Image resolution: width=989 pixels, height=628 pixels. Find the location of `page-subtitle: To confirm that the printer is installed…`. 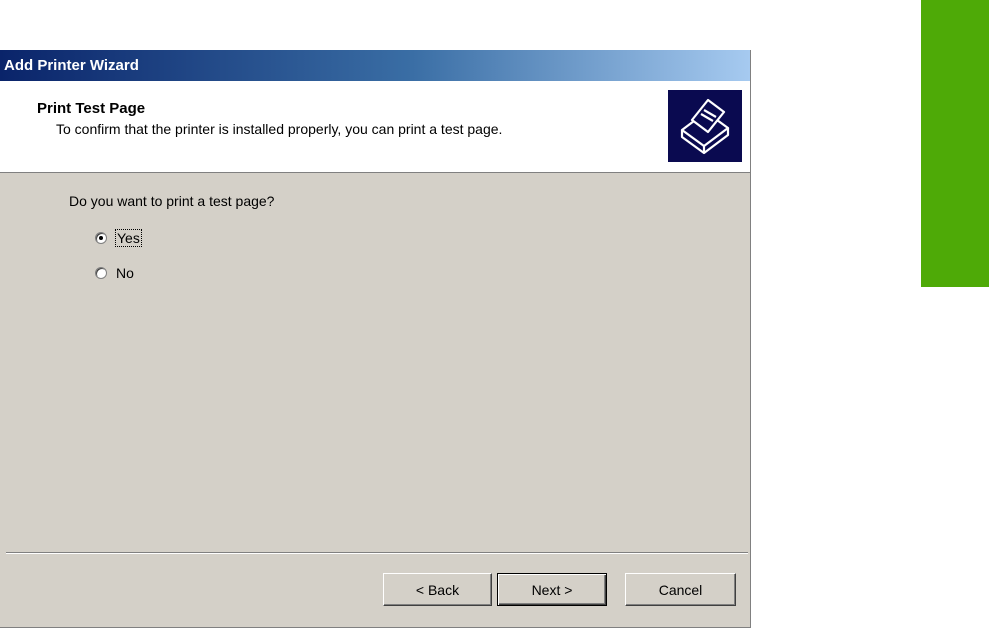

page-subtitle: To confirm that the printer is installed… is located at coordinates (279, 129).